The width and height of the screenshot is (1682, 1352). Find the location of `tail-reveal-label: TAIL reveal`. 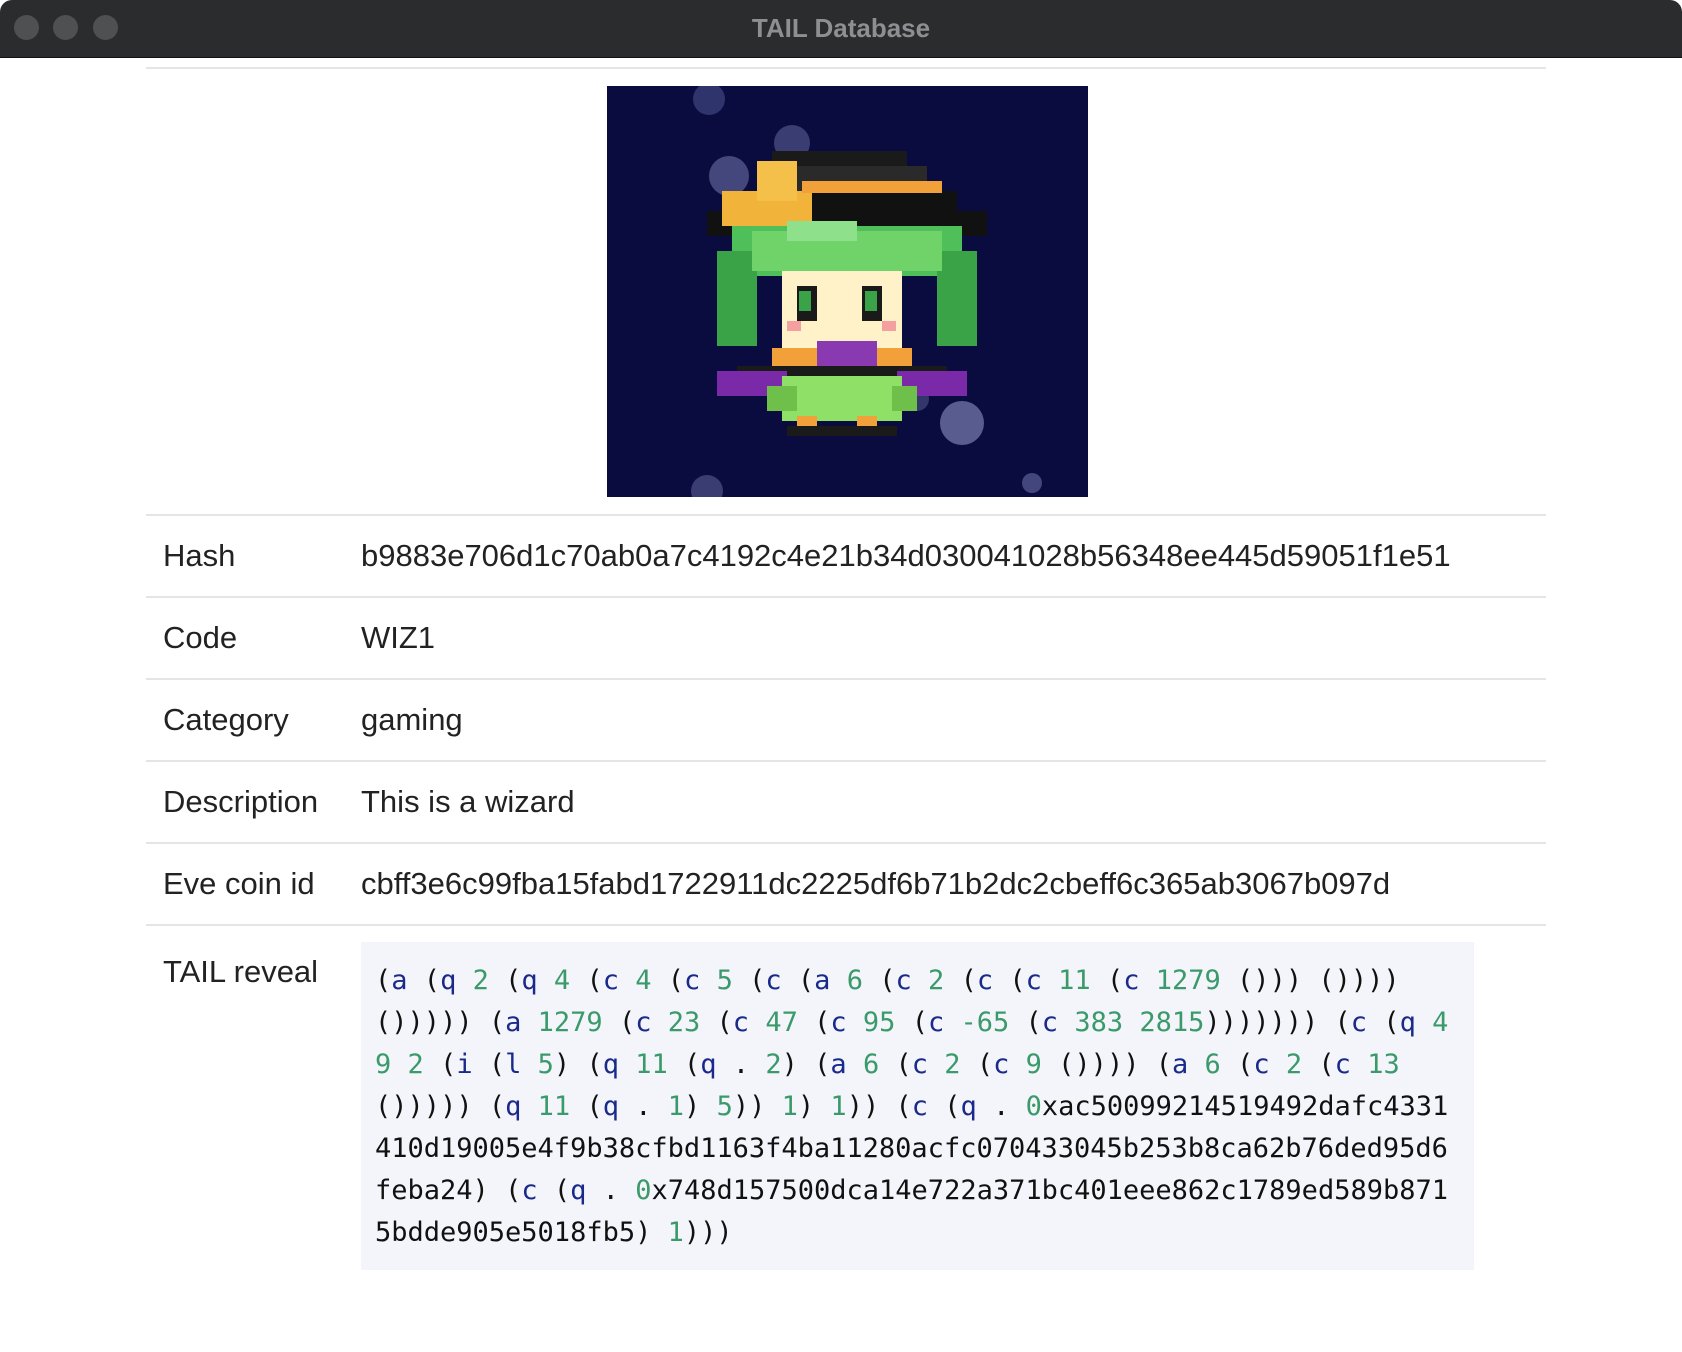

tail-reveal-label: TAIL reveal is located at coordinates (241, 971).